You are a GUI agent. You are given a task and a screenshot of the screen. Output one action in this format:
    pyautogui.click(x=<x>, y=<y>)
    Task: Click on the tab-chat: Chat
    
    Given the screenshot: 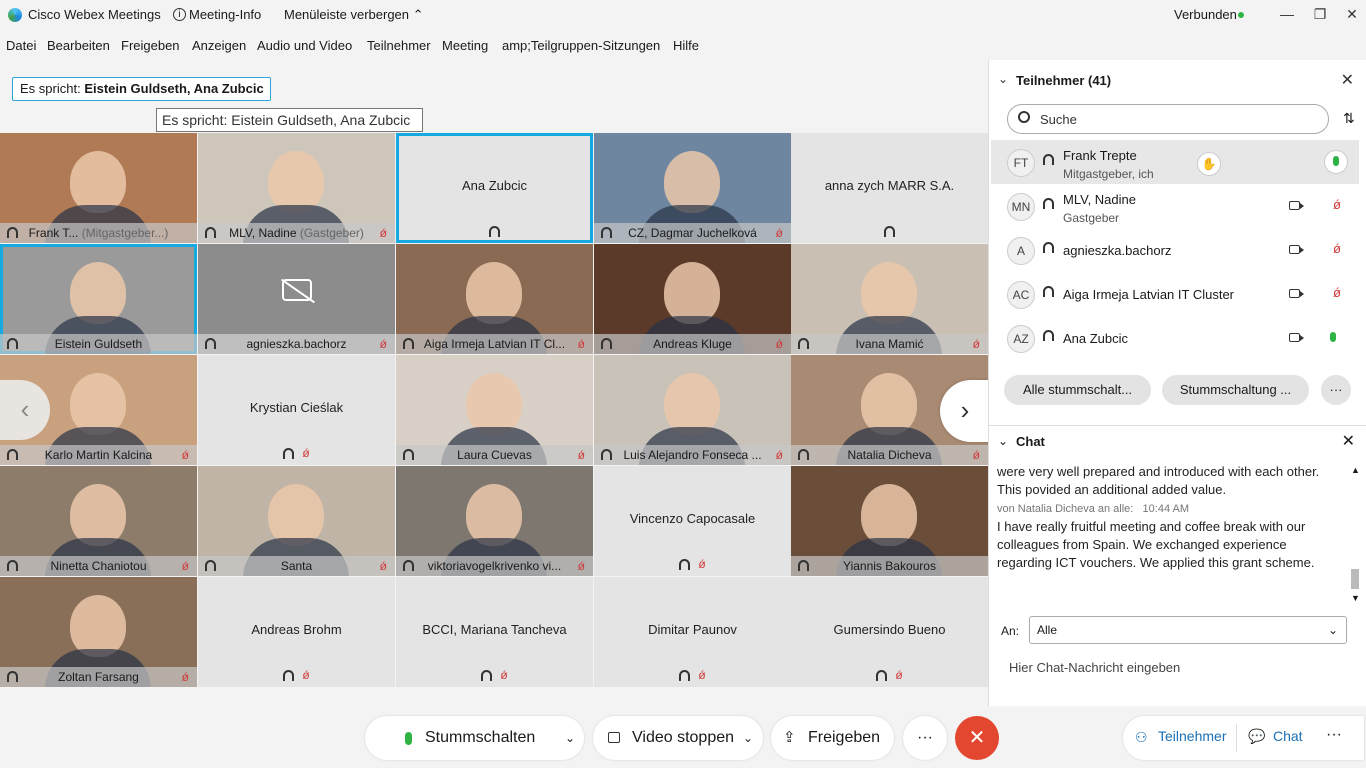 What is the action you would take?
    pyautogui.click(x=1288, y=736)
    